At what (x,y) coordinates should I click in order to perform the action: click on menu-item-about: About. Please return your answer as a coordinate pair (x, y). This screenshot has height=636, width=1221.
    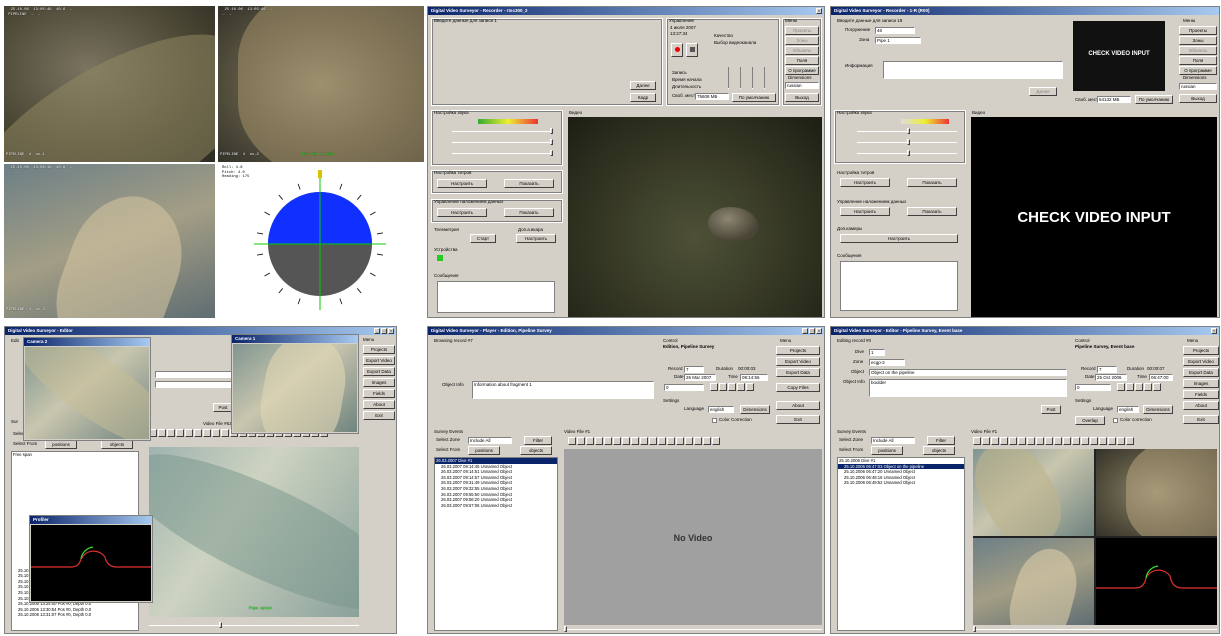
    Looking at the image, I should click on (798, 405).